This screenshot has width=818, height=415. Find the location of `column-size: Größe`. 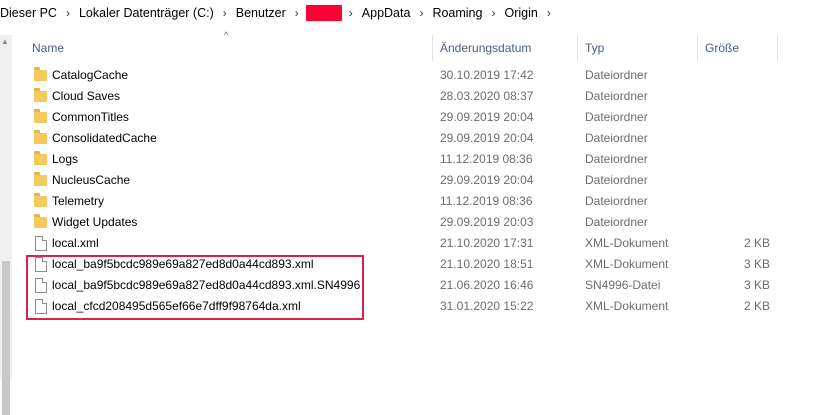

column-size: Größe is located at coordinates (722, 48).